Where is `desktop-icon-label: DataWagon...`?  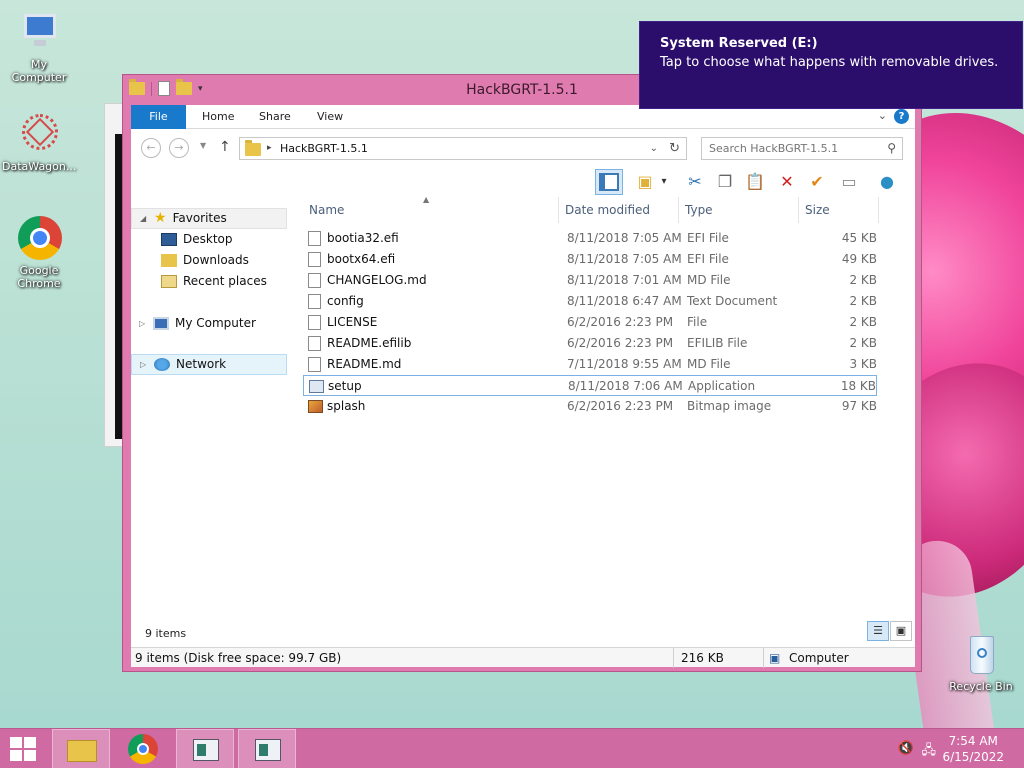 desktop-icon-label: DataWagon... is located at coordinates (39, 166).